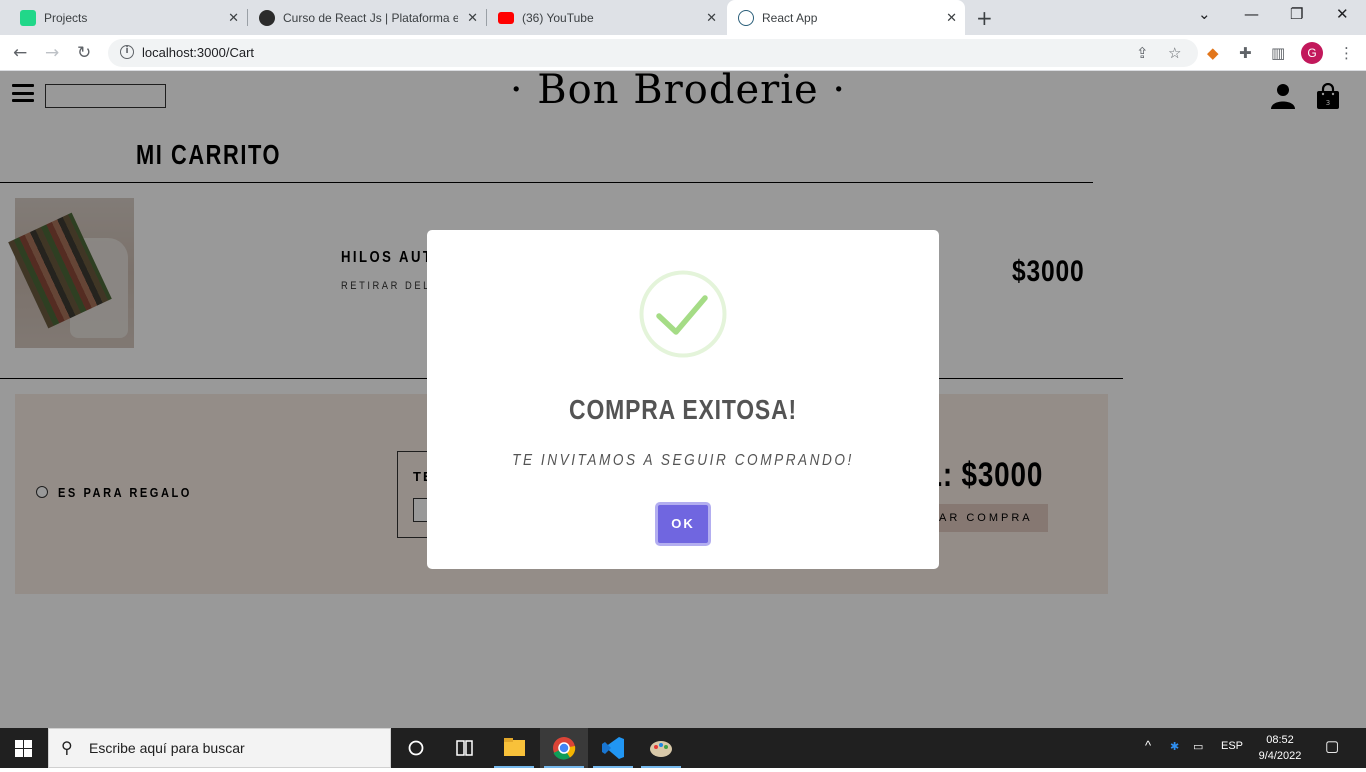  What do you see at coordinates (661, 748) in the screenshot?
I see `paint-icon` at bounding box center [661, 748].